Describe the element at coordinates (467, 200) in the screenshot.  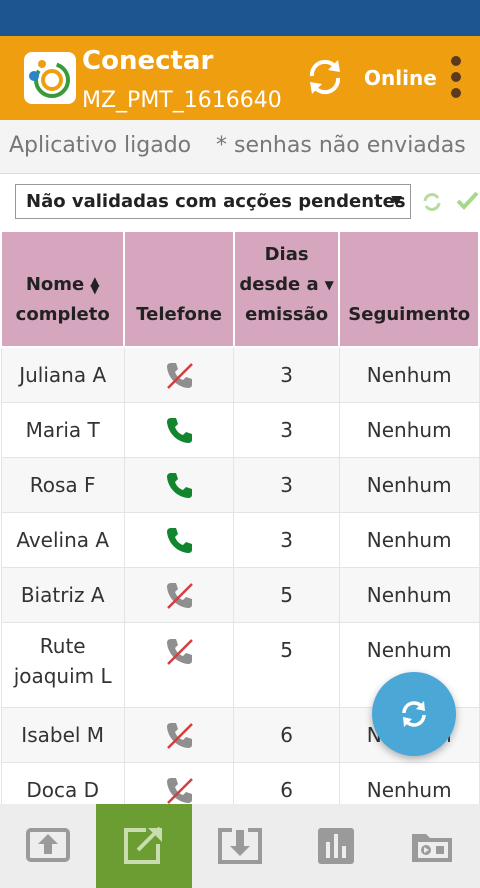
I see `check-icon` at that location.